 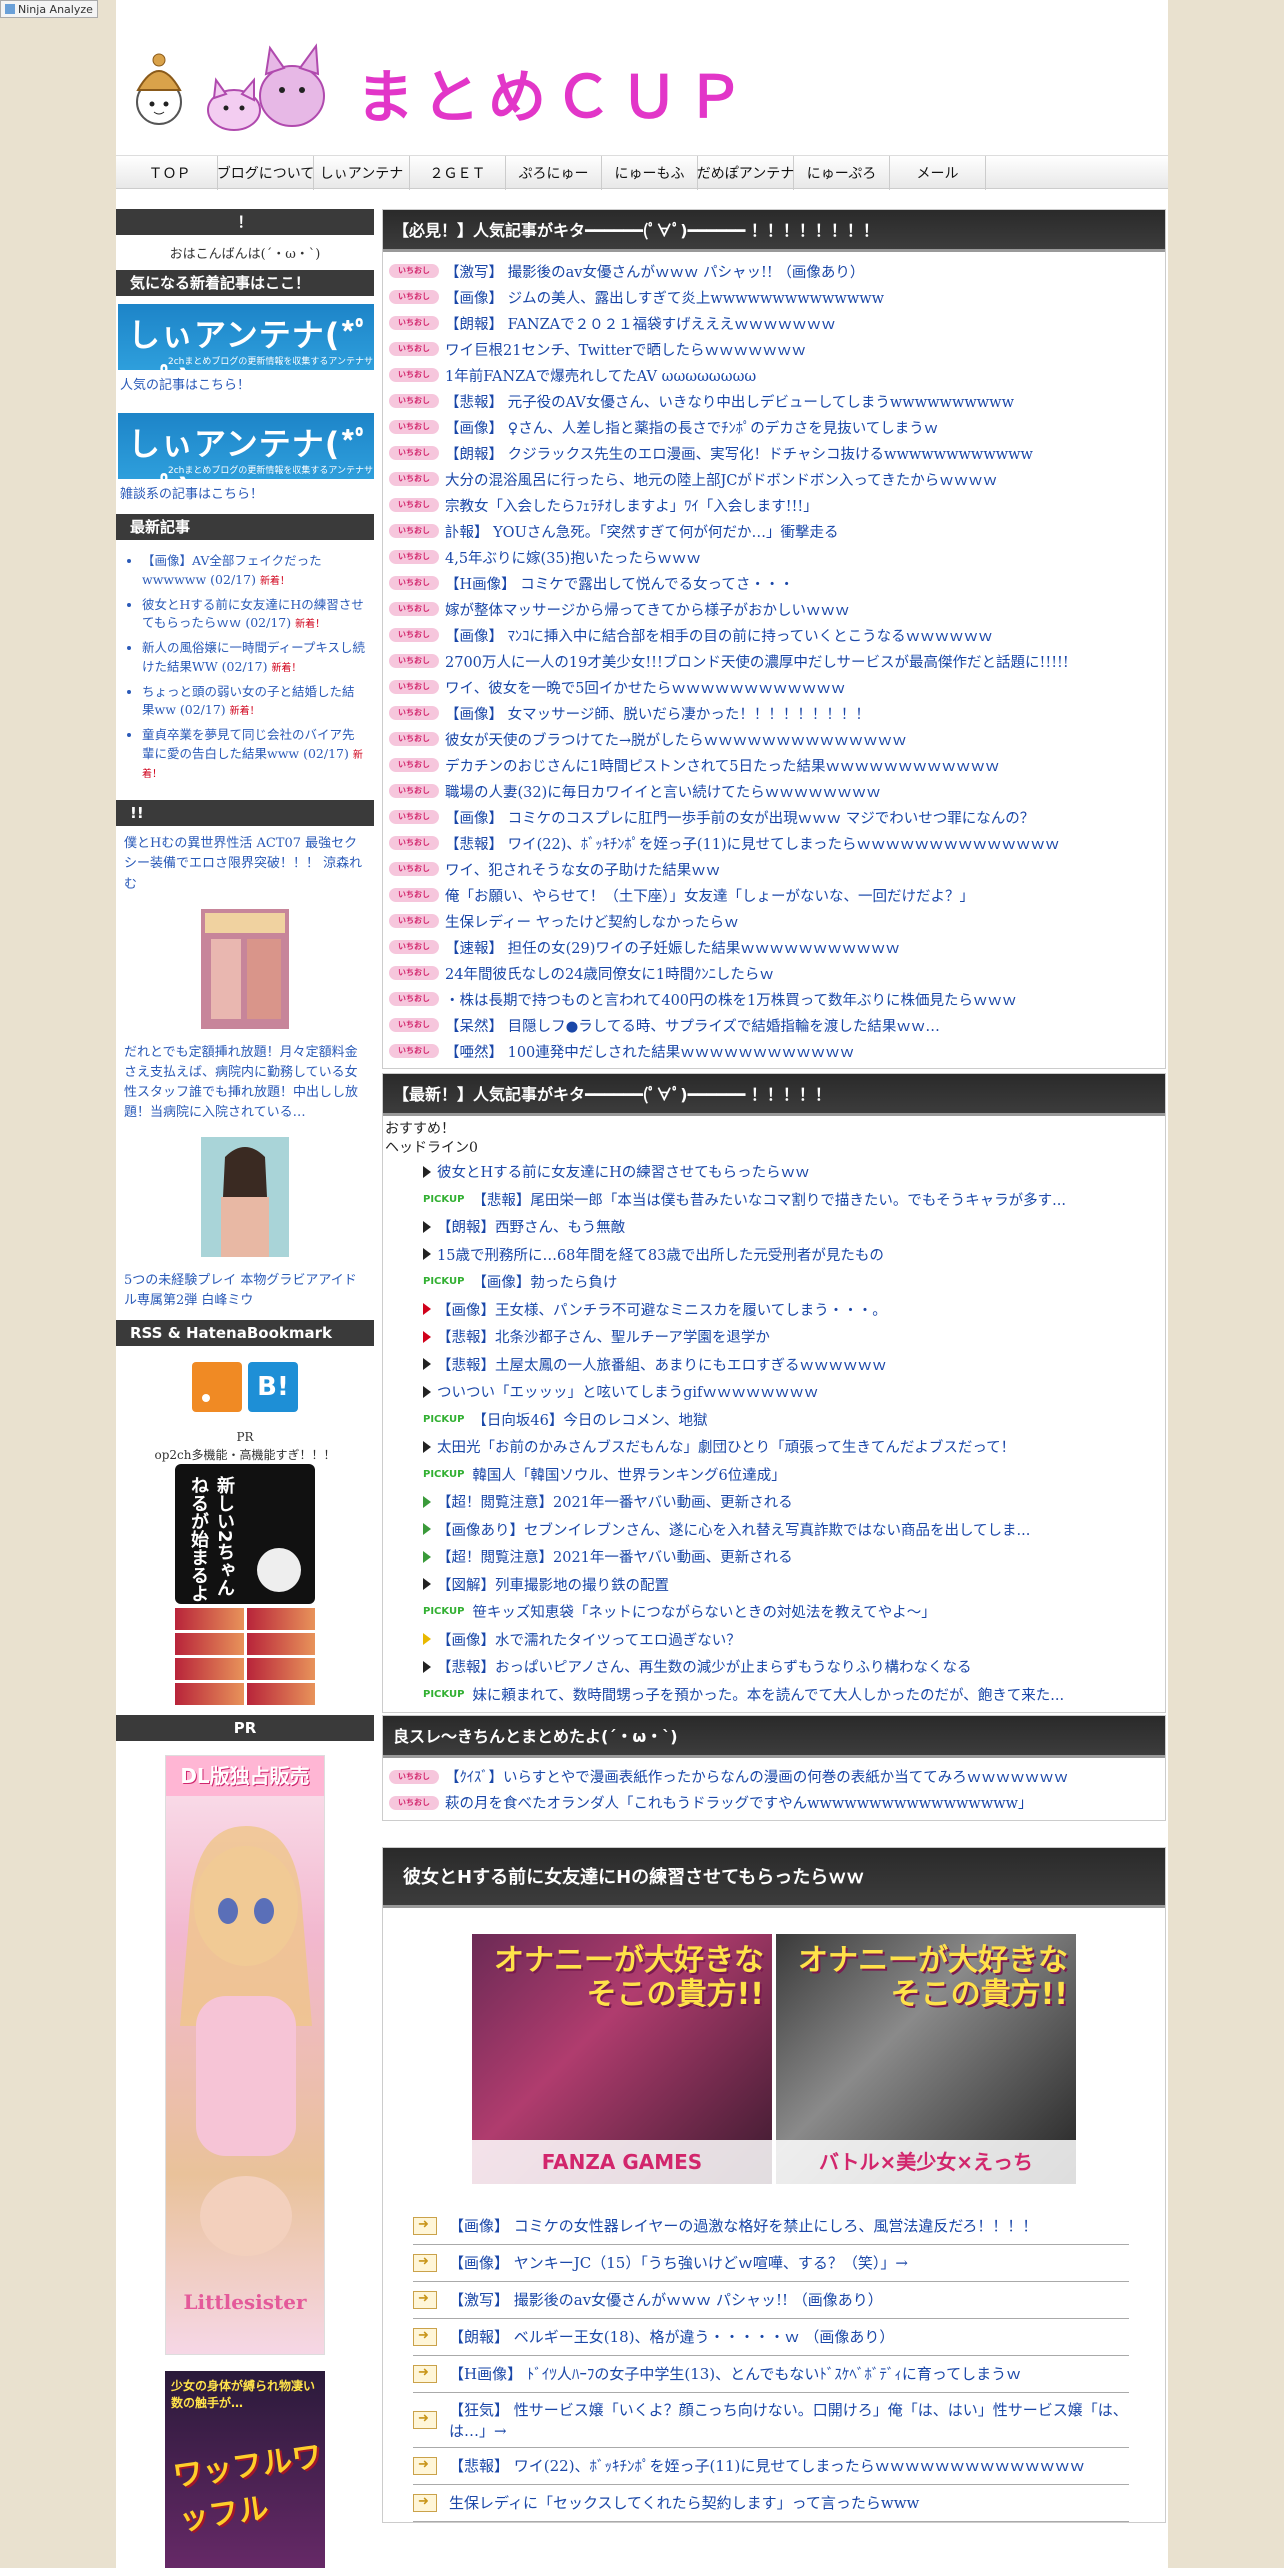 I want to click on list-item: PICKUP 笹キッズ知恵袋「ネットにつながらないときの対処法を教えてやよ～」, so click(x=774, y=1612).